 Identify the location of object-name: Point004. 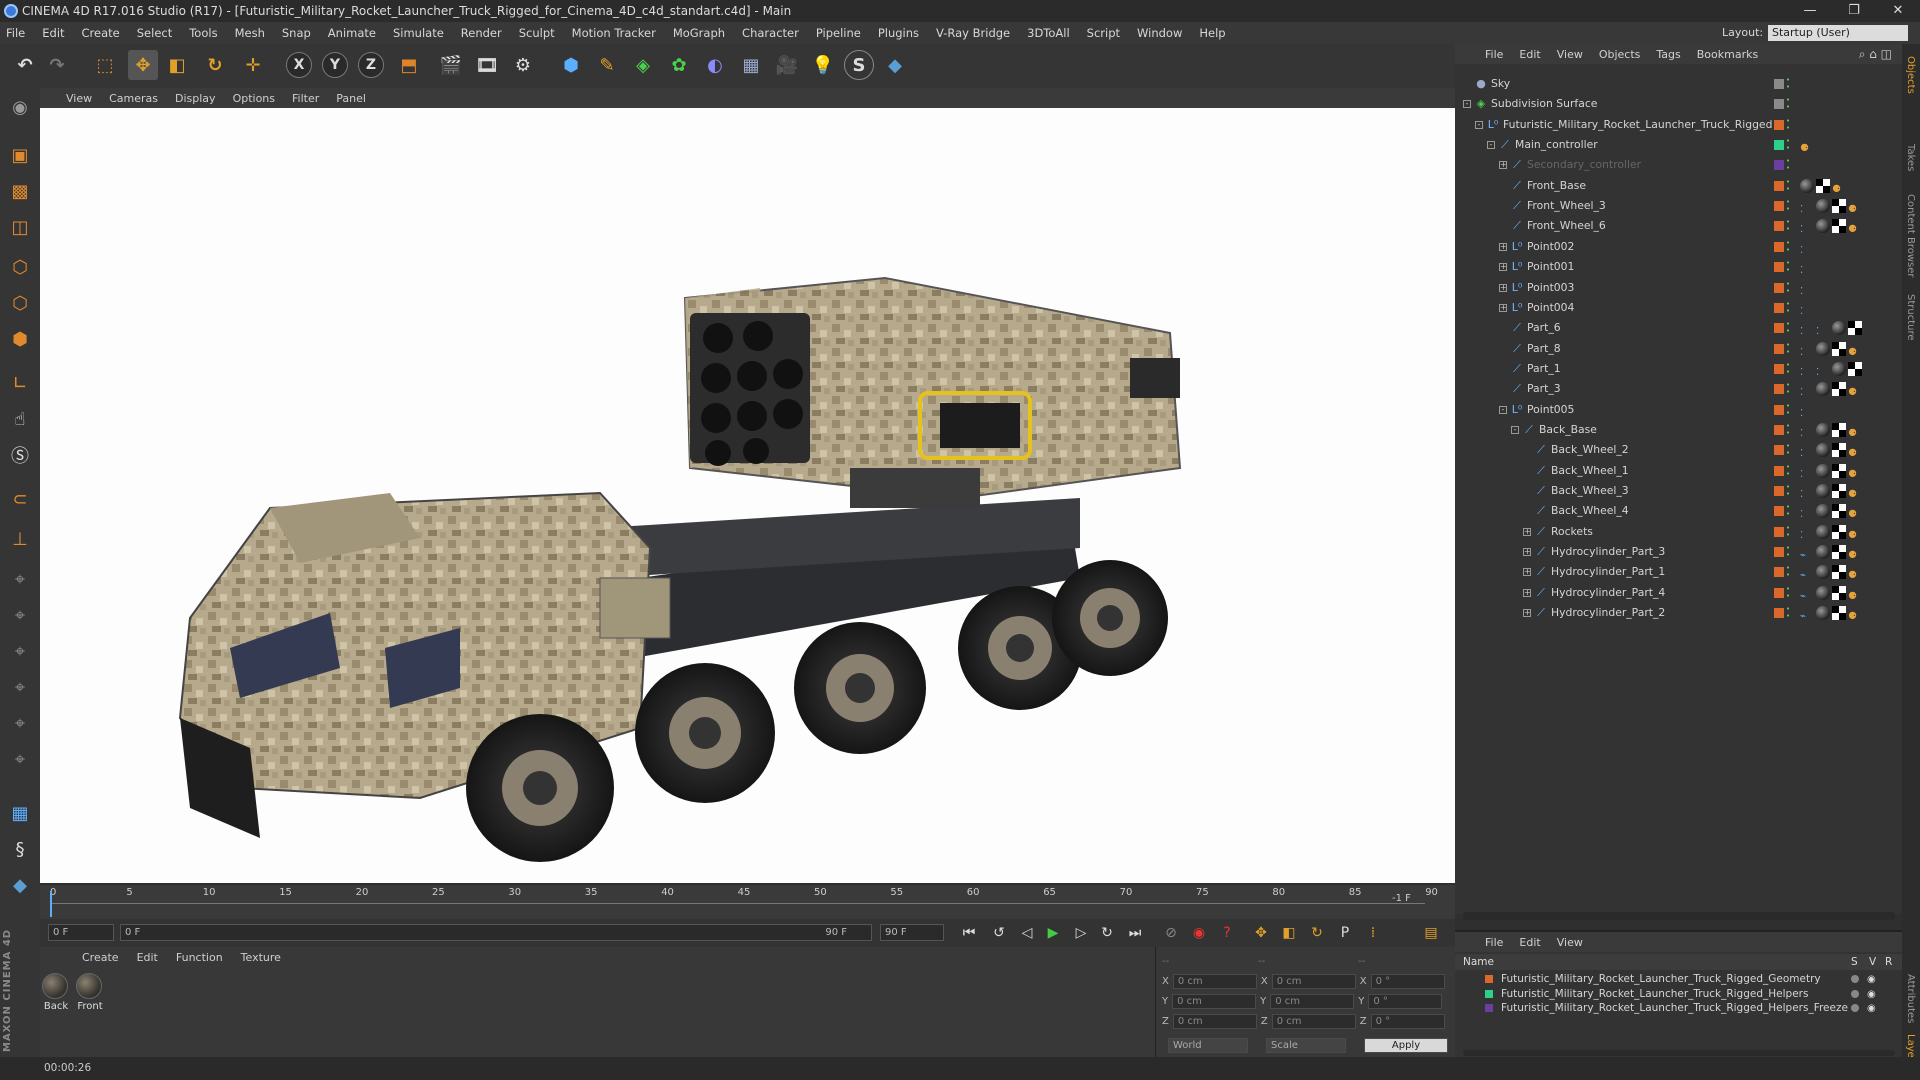
(1550, 308).